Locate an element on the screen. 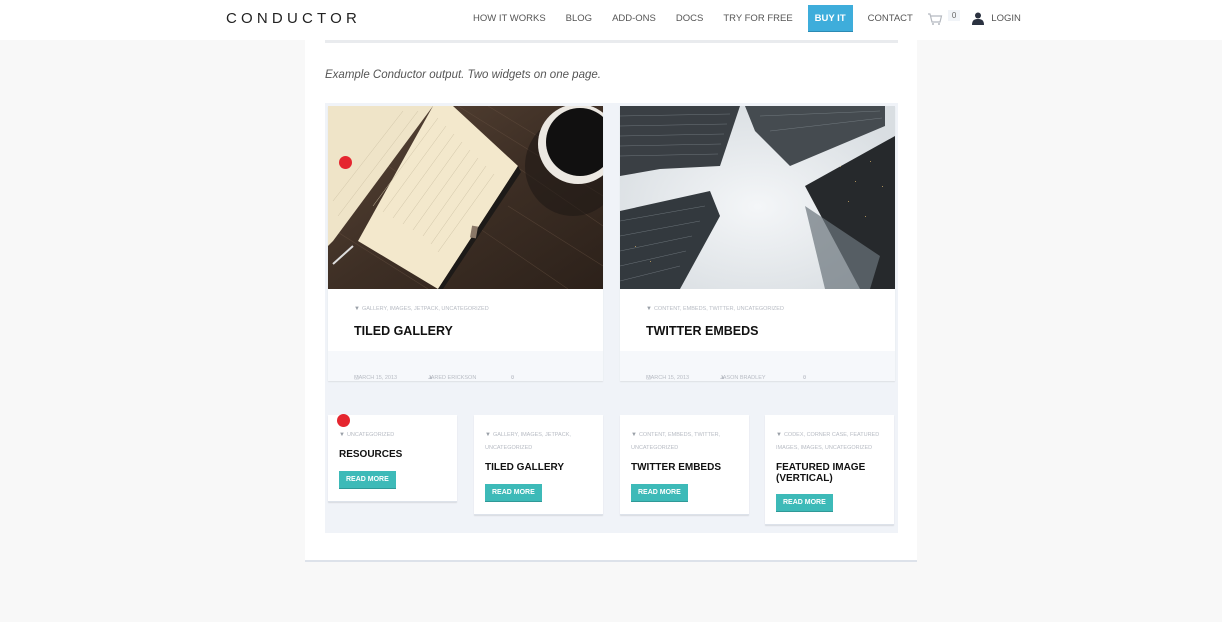 Image resolution: width=1222 pixels, height=622 pixels. nav-docs: DOCS is located at coordinates (689, 18).